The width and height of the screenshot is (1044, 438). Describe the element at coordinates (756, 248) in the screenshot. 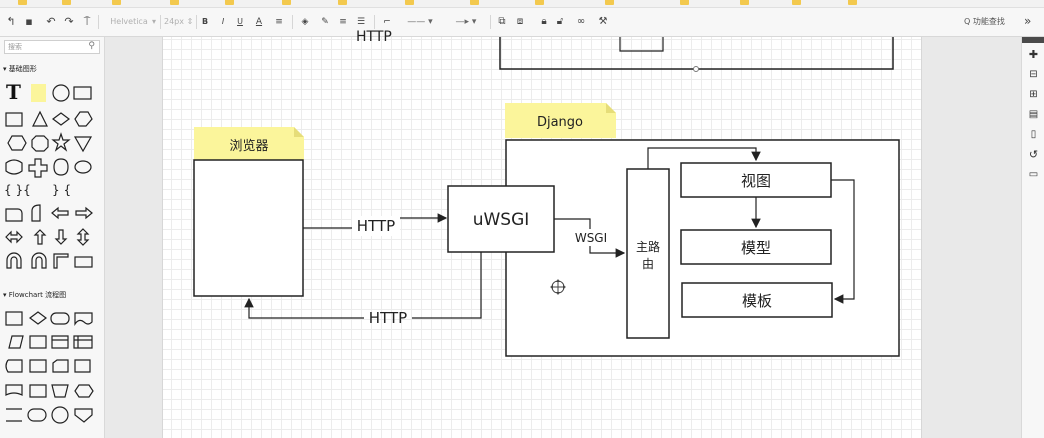

I see `model-label: 模型` at that location.